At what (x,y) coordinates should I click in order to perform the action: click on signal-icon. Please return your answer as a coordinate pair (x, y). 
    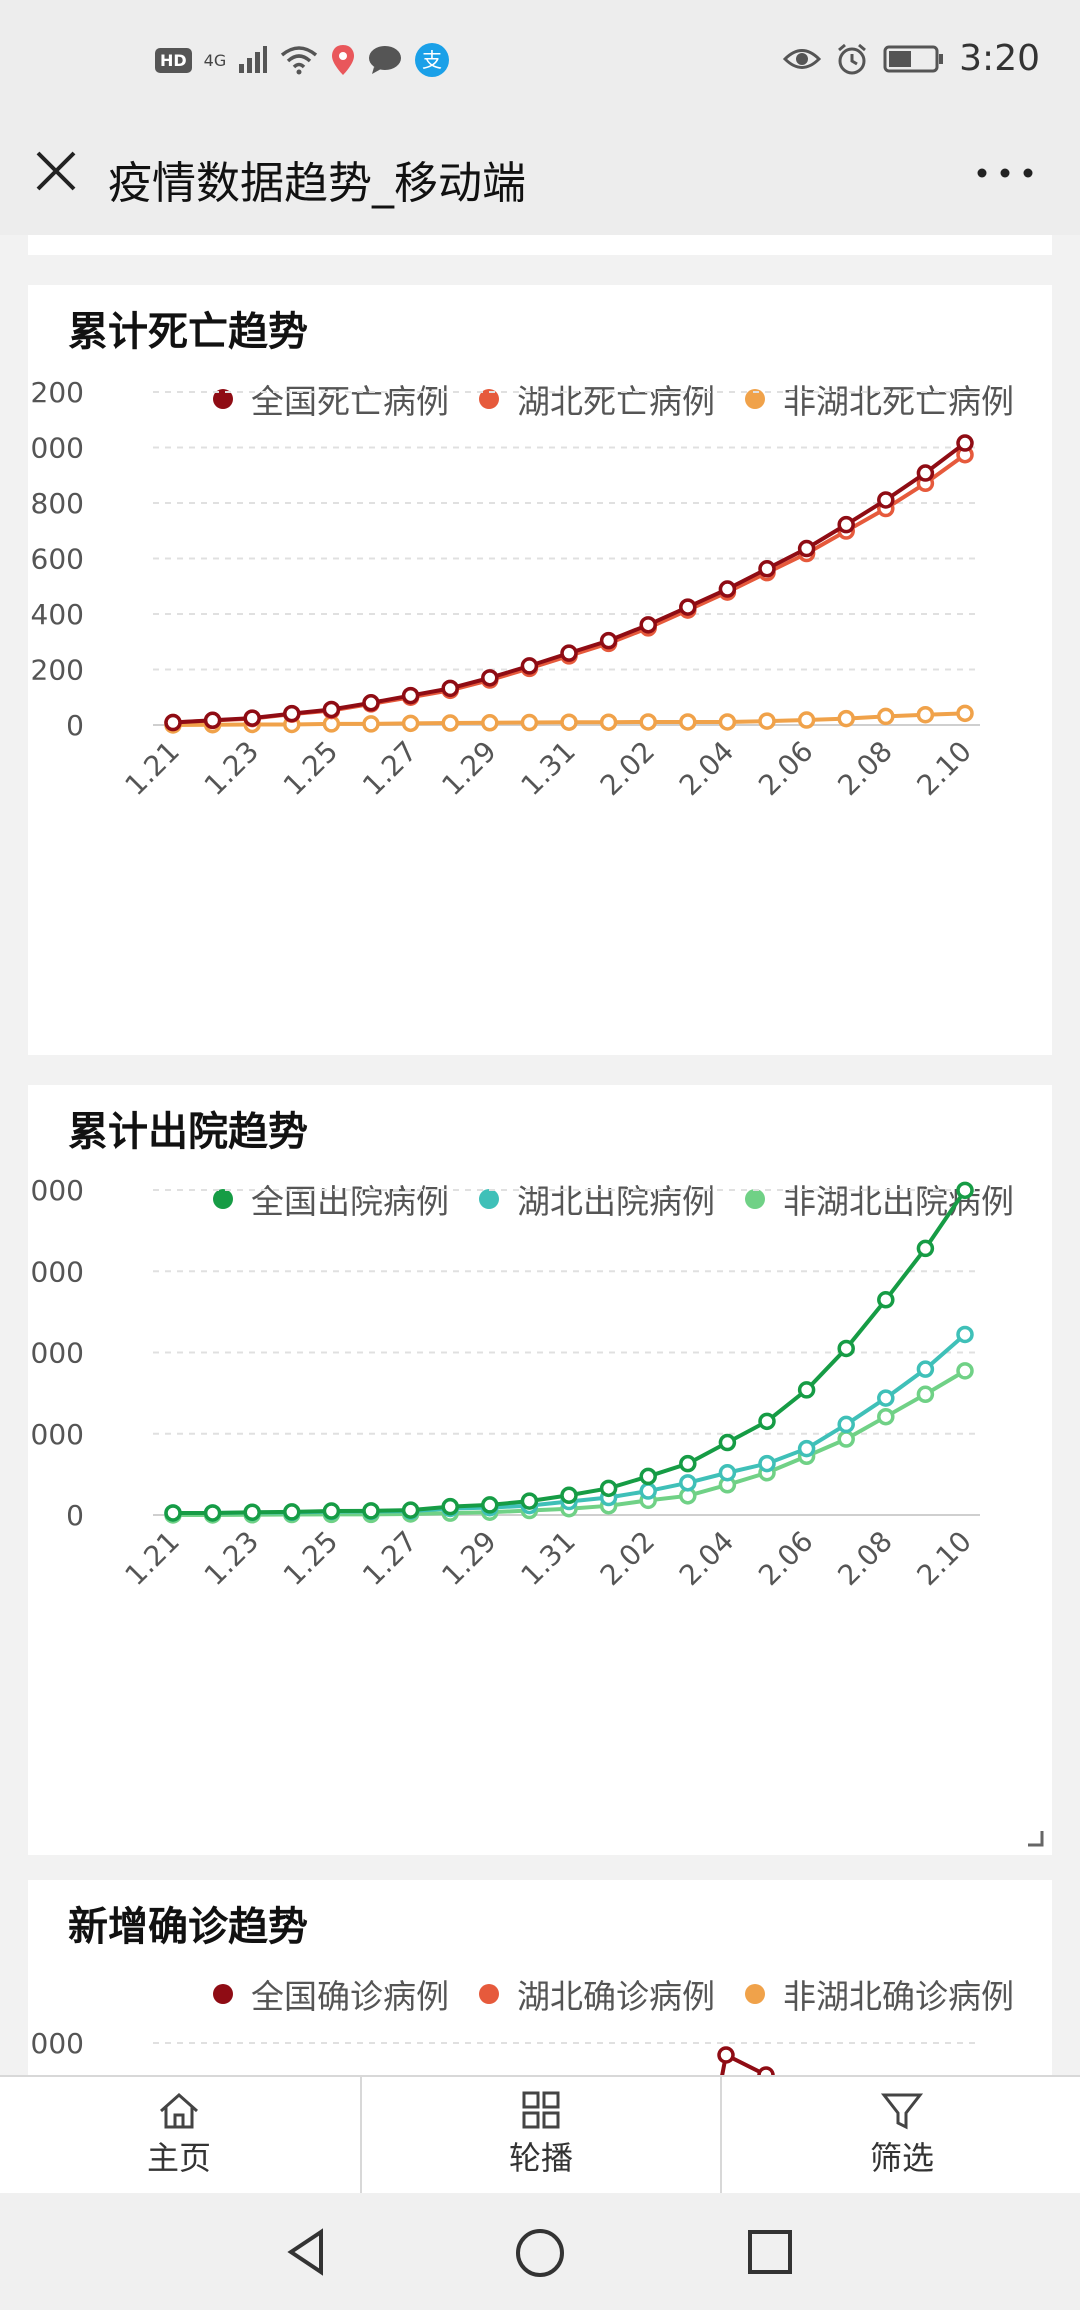
    Looking at the image, I should click on (253, 59).